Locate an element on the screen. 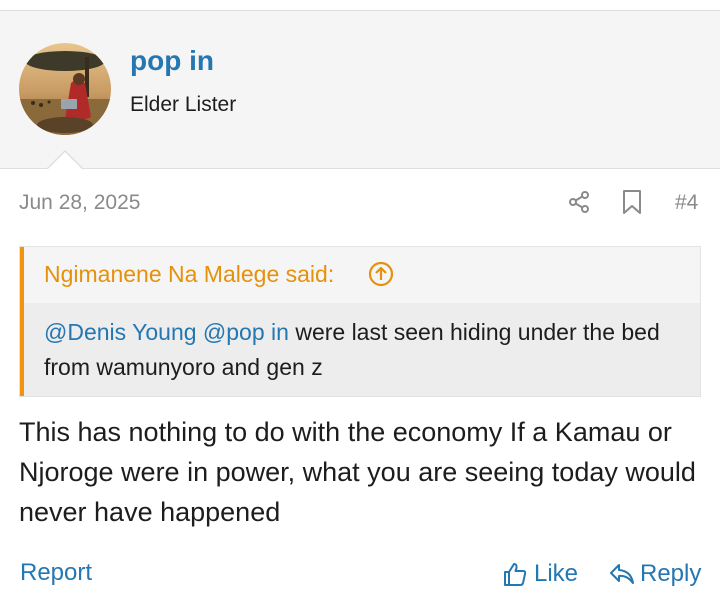 This screenshot has height=589, width=720. message-pointer is located at coordinates (65, 160).